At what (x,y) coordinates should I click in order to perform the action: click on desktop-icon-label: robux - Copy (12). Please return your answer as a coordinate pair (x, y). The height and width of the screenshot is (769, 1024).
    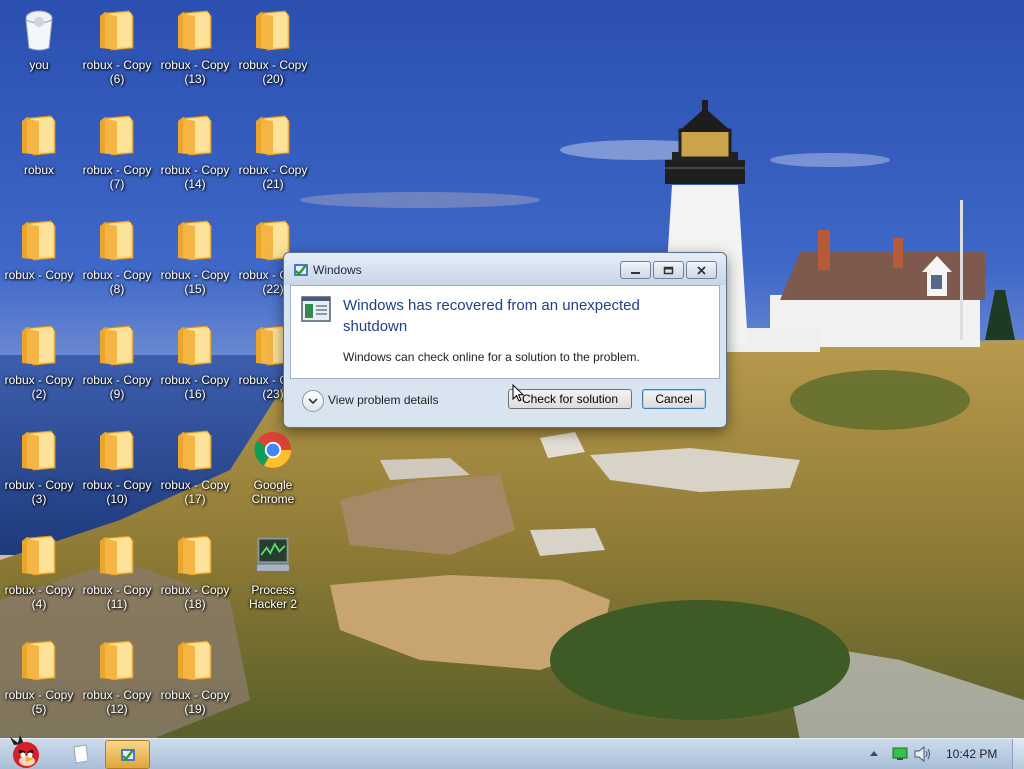
    Looking at the image, I should click on (117, 702).